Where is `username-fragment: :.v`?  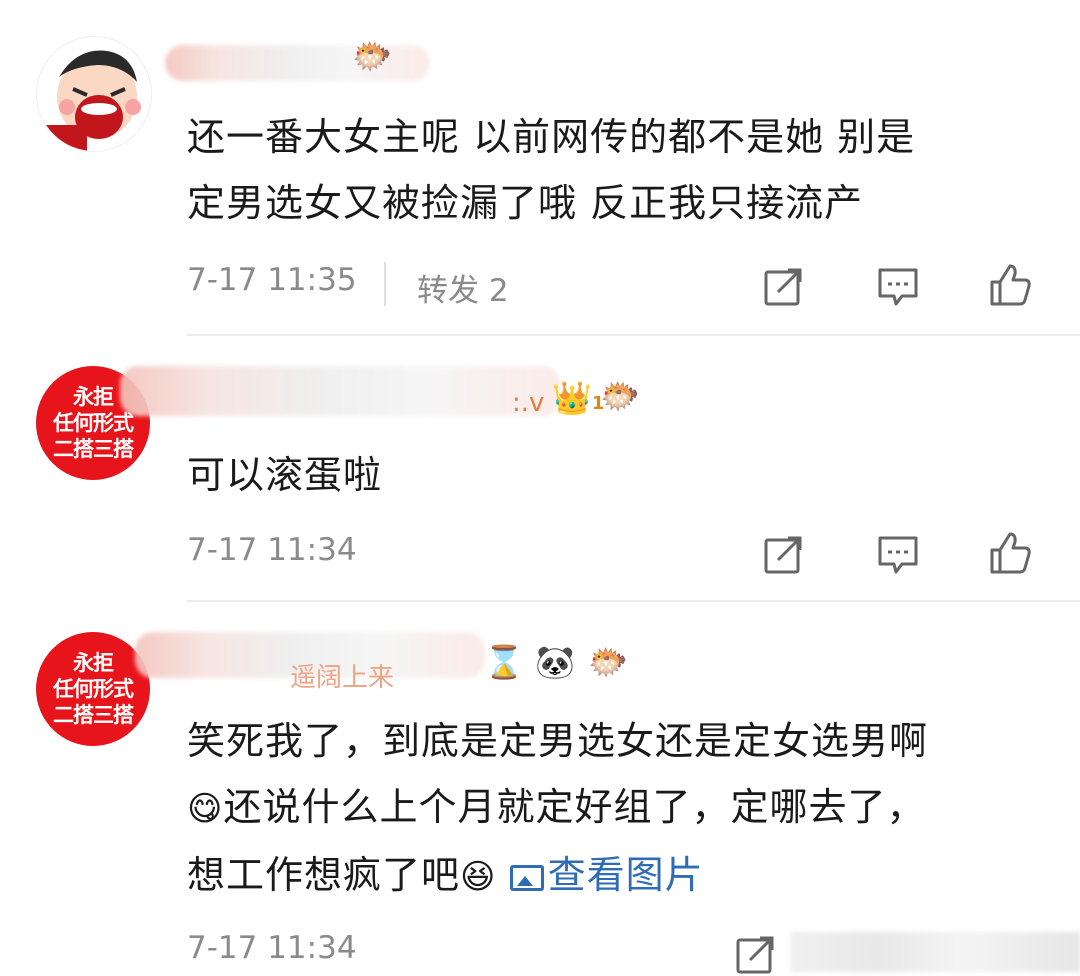 username-fragment: :.v is located at coordinates (528, 403).